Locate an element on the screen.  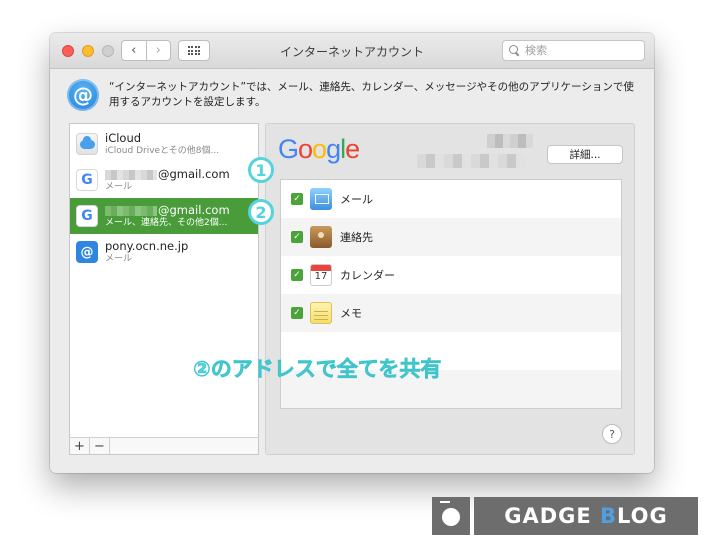
minimize-window-button is located at coordinates (88, 51).